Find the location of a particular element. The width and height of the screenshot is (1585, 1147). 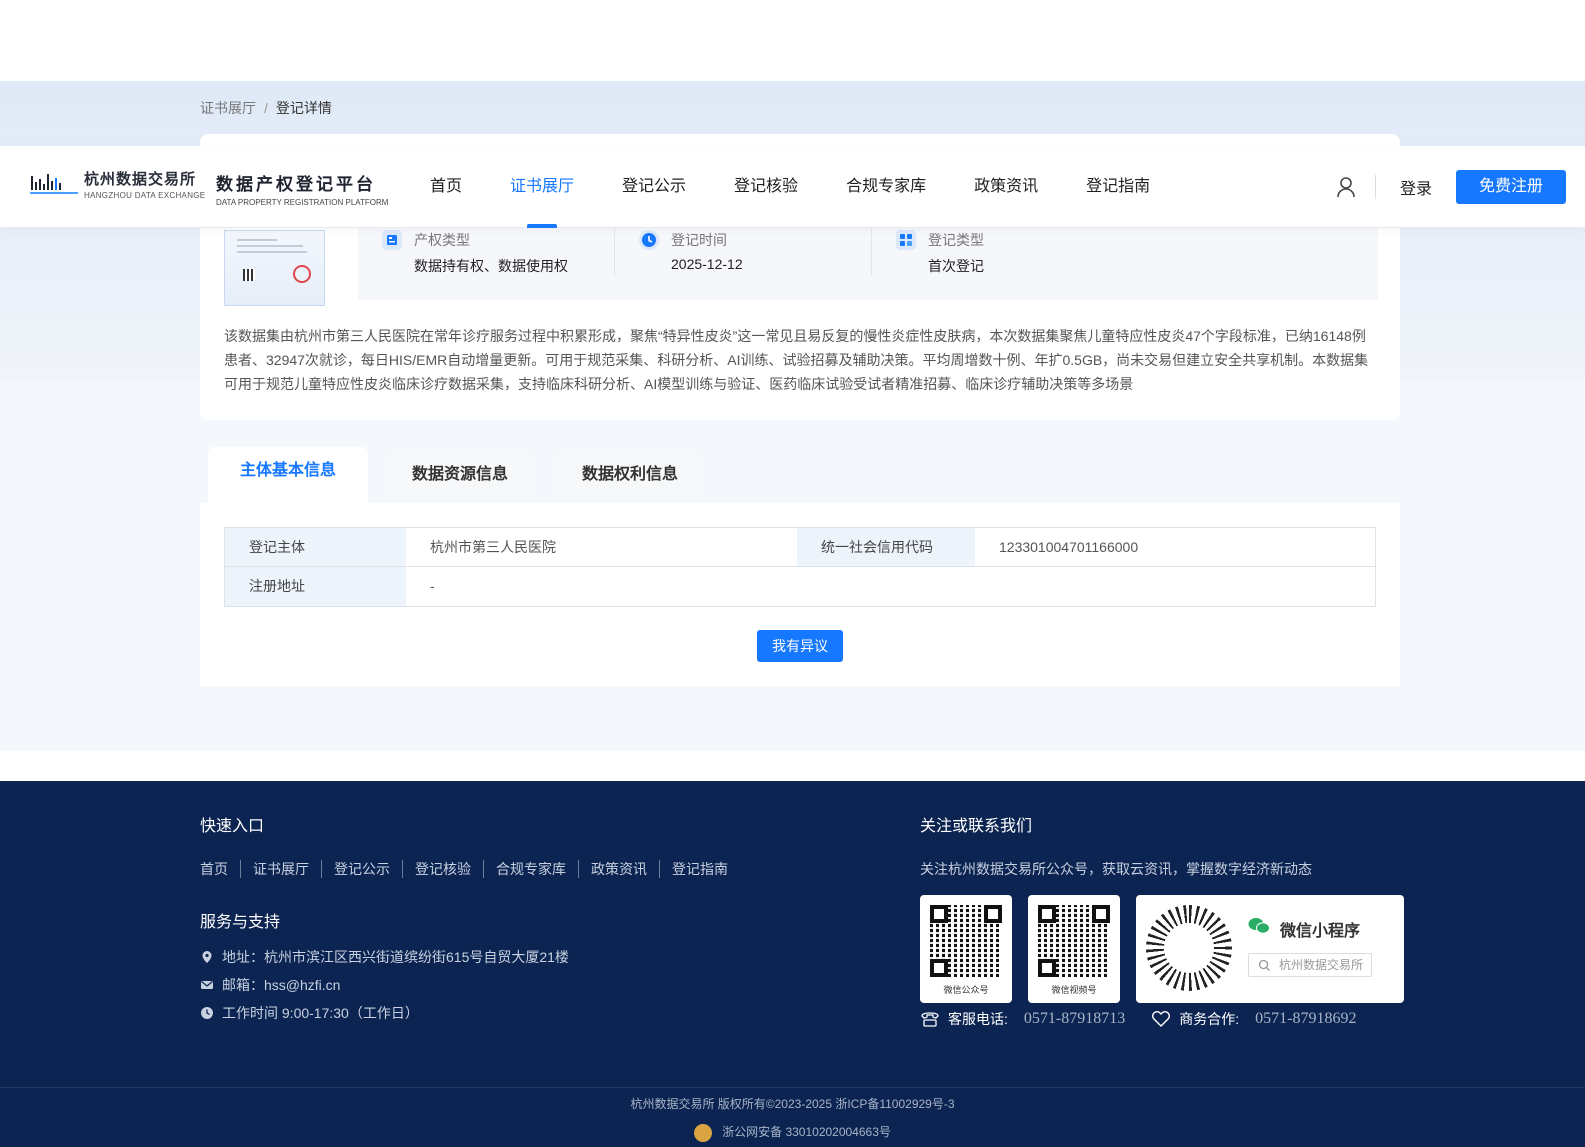

registration-time-label: 登记时间 is located at coordinates (699, 240).